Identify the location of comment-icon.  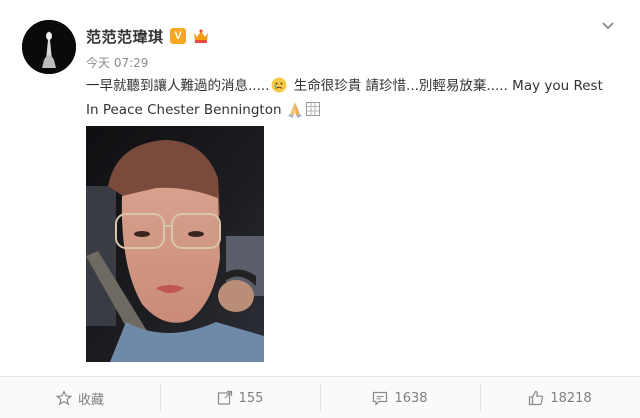
(380, 398).